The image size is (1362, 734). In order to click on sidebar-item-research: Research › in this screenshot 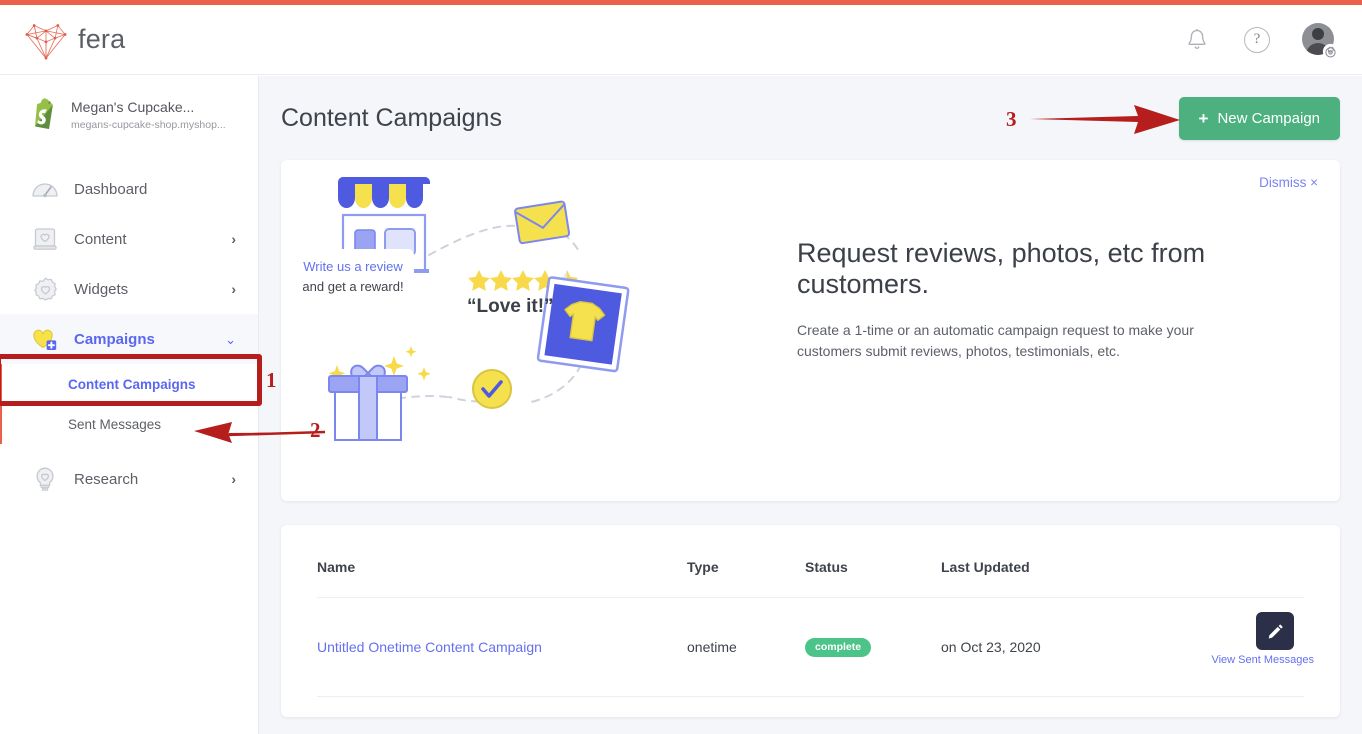, I will do `click(129, 479)`.